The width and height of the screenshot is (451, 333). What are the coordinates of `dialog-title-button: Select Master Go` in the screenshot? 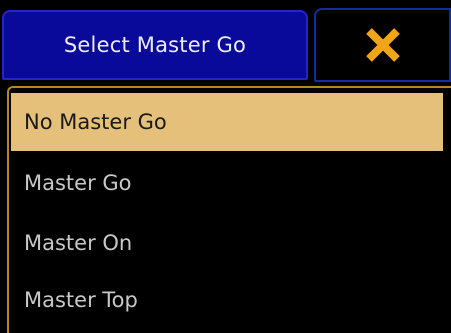 It's located at (155, 45).